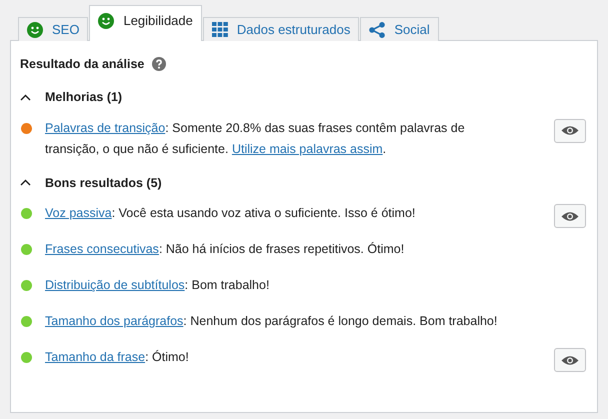 The height and width of the screenshot is (419, 608). What do you see at coordinates (102, 249) in the screenshot?
I see `result-link: Frases consecutivas` at bounding box center [102, 249].